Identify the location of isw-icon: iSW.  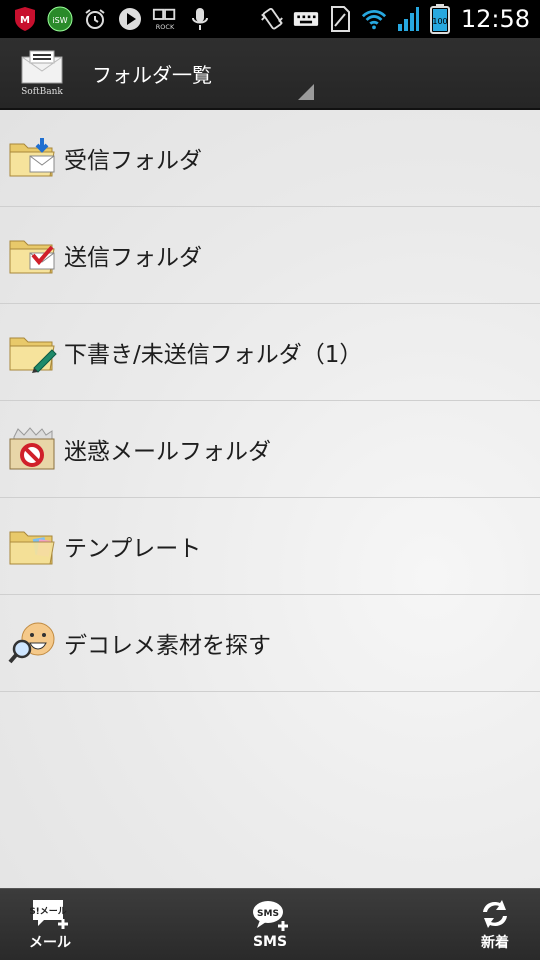
(60, 19).